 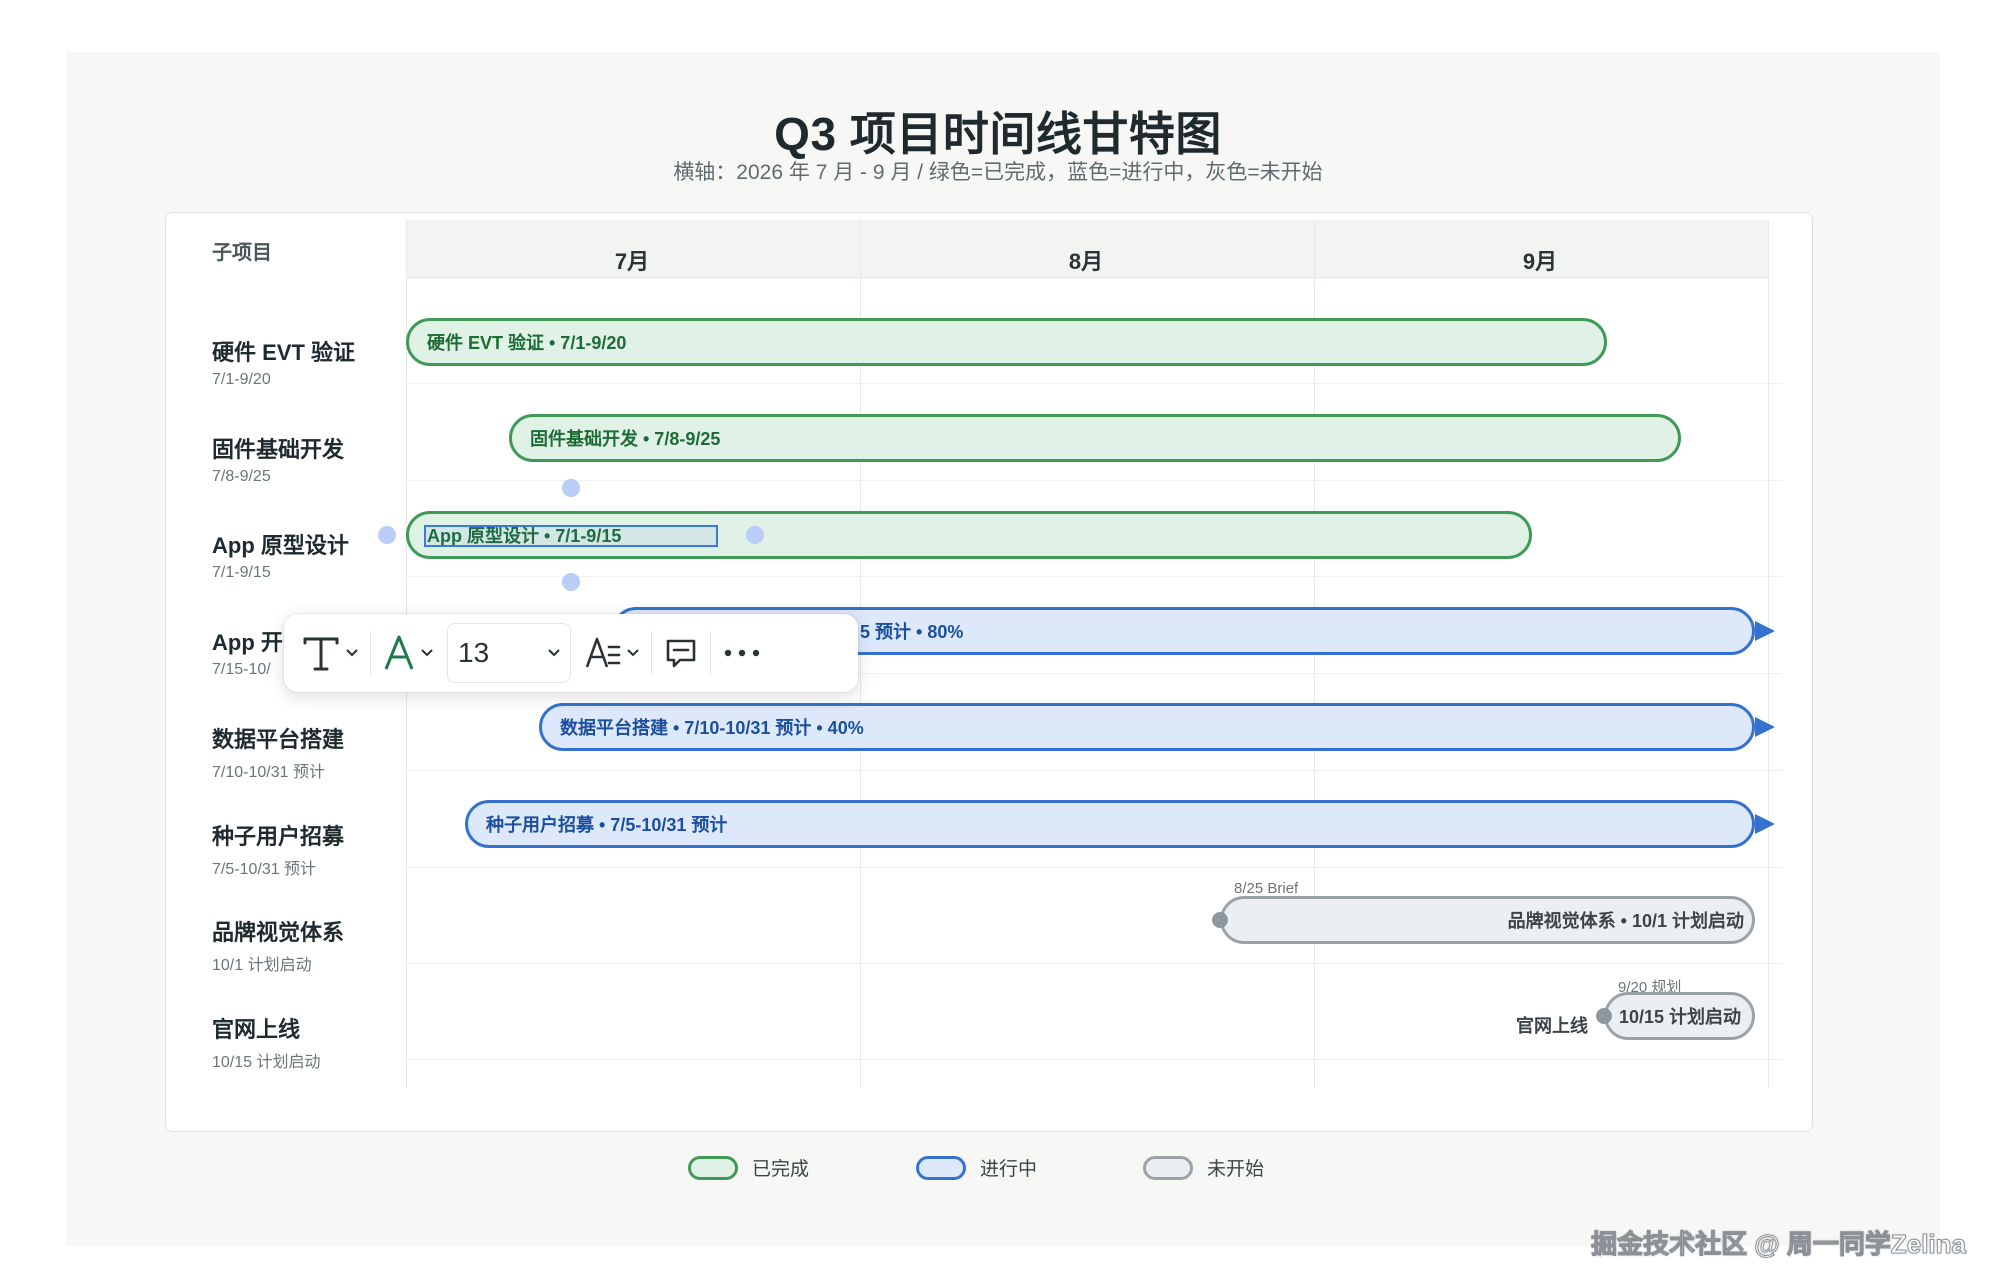 I want to click on gantt-bar-brand-visual: 品牌视觉体系 • 10/1 计划启动, so click(x=1487, y=920).